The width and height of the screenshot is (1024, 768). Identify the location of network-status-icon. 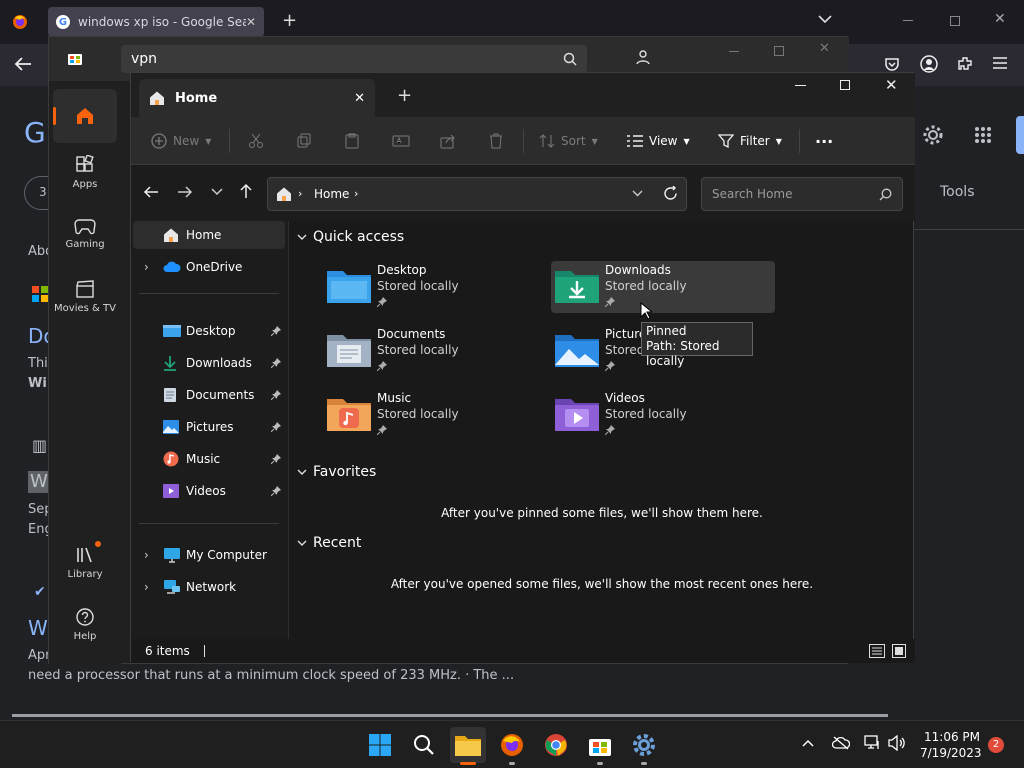
(873, 743).